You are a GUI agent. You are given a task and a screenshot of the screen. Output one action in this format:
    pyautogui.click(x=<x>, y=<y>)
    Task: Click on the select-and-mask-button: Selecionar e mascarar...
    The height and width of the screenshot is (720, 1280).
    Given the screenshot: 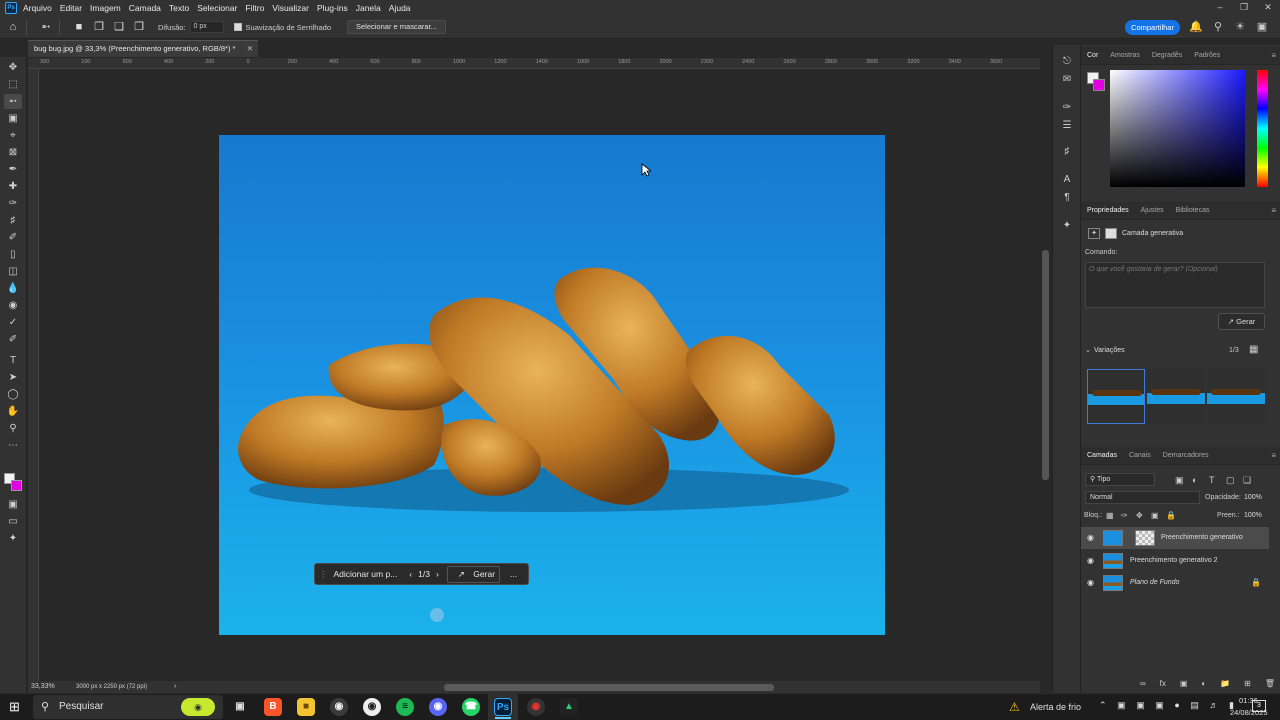 What is the action you would take?
    pyautogui.click(x=396, y=27)
    